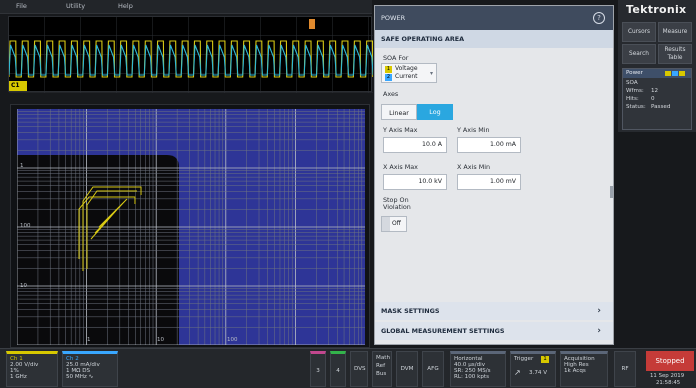 The height and width of the screenshot is (388, 696). What do you see at coordinates (632, 99) in the screenshot?
I see `badge-hits-label: Hits:` at bounding box center [632, 99].